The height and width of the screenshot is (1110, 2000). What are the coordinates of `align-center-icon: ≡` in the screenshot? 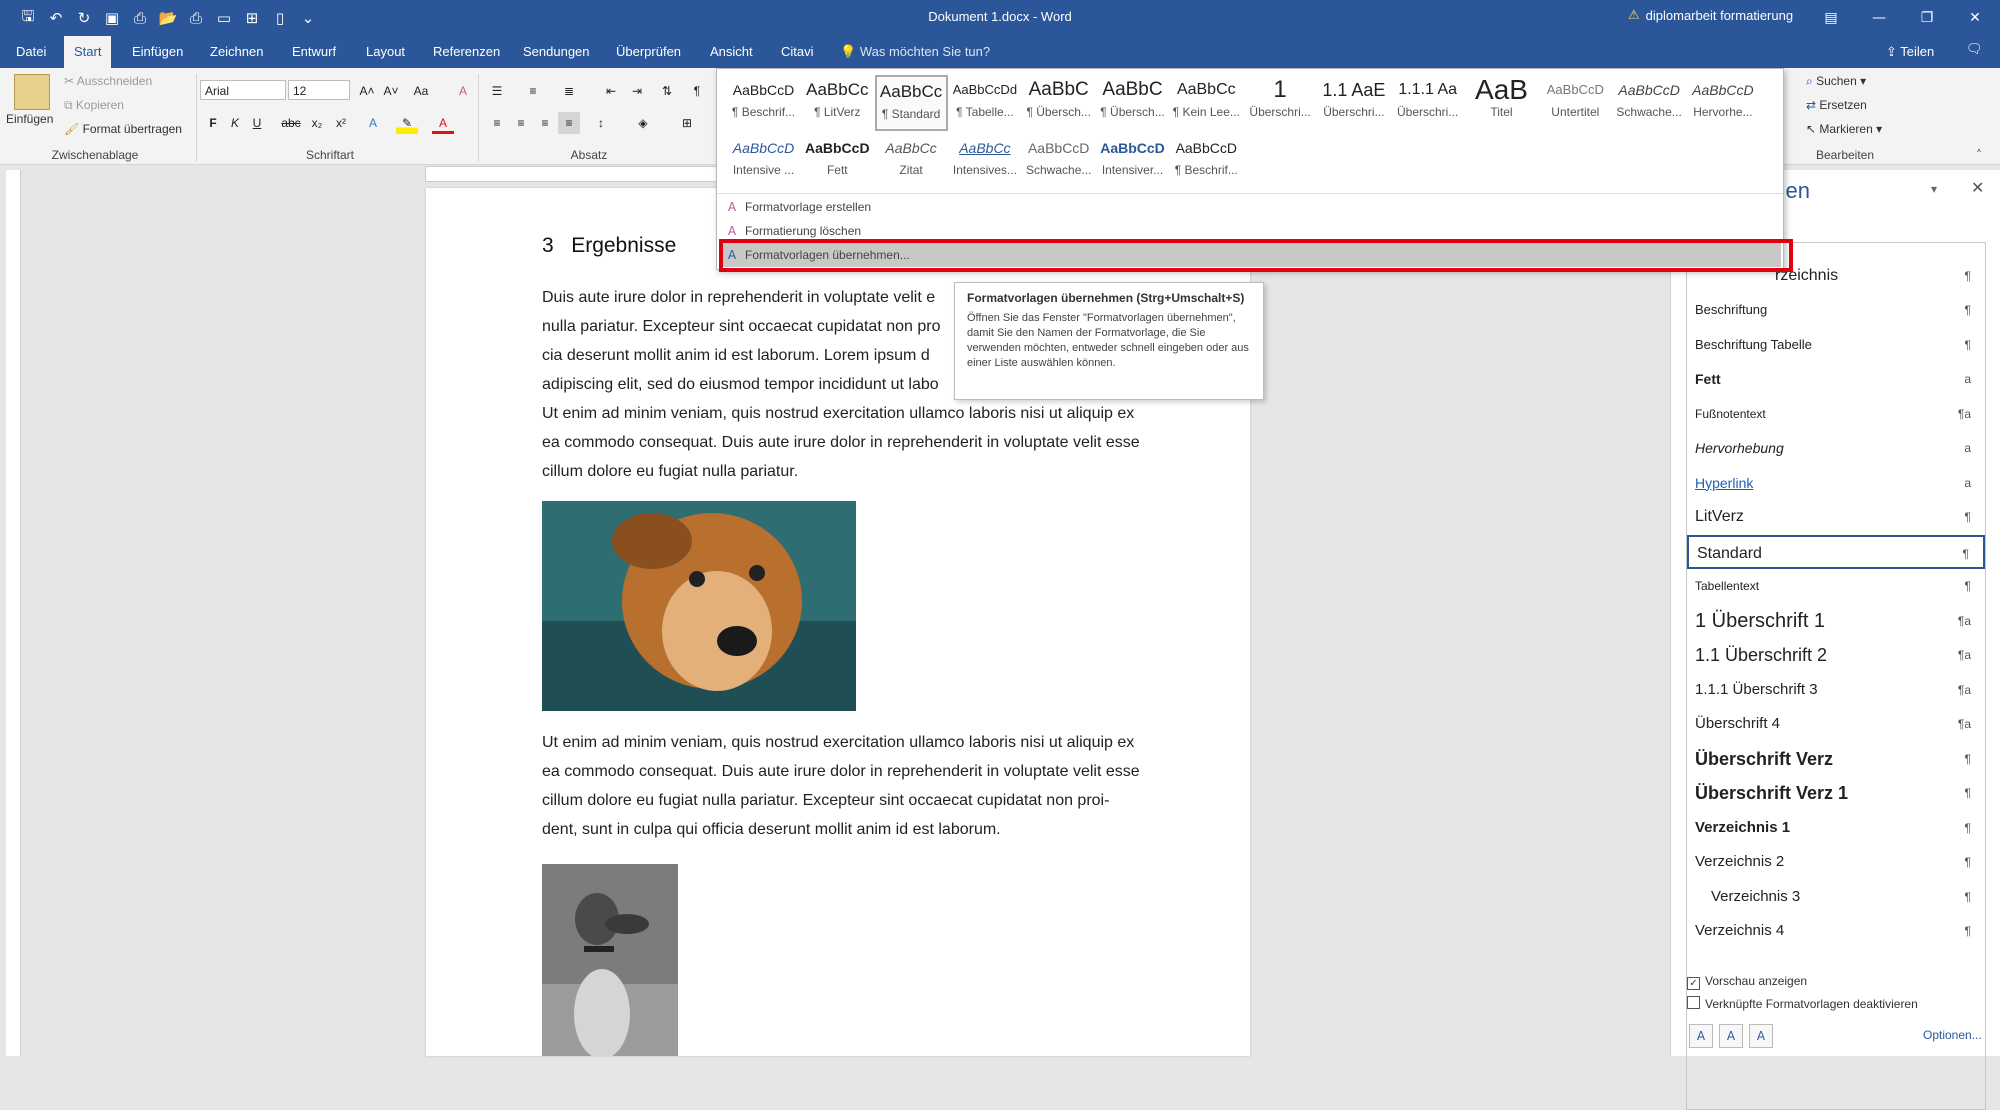 It's located at (521, 123).